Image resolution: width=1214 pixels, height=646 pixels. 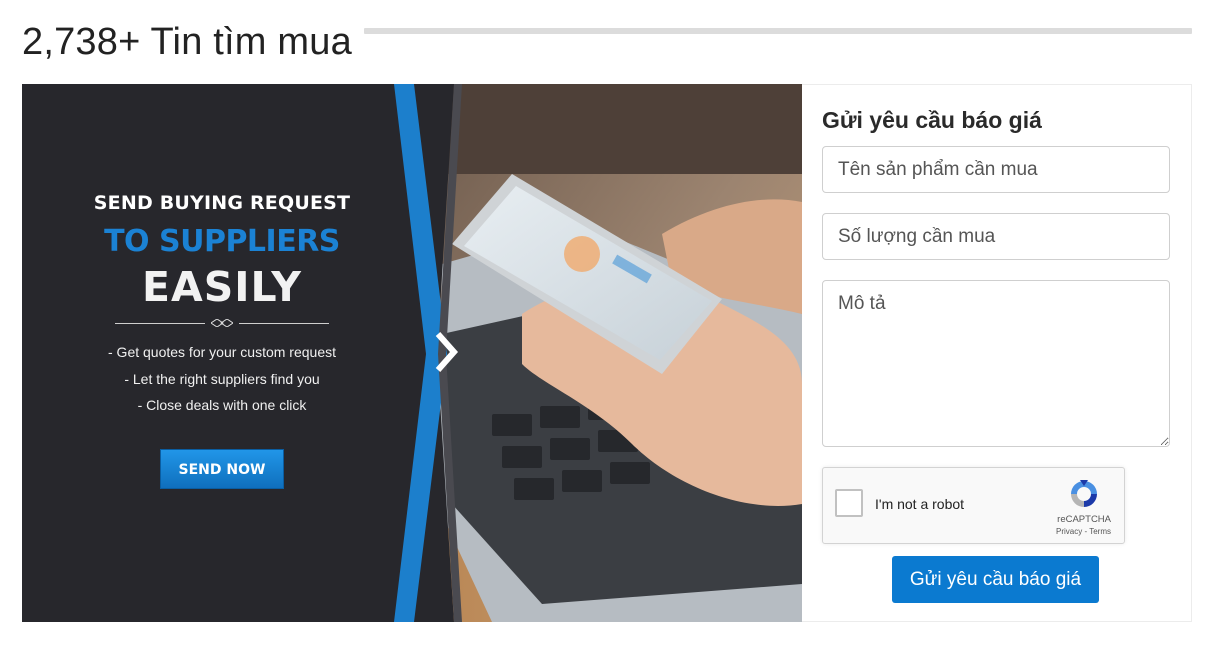 What do you see at coordinates (777, 31) in the screenshot?
I see `title-divider` at bounding box center [777, 31].